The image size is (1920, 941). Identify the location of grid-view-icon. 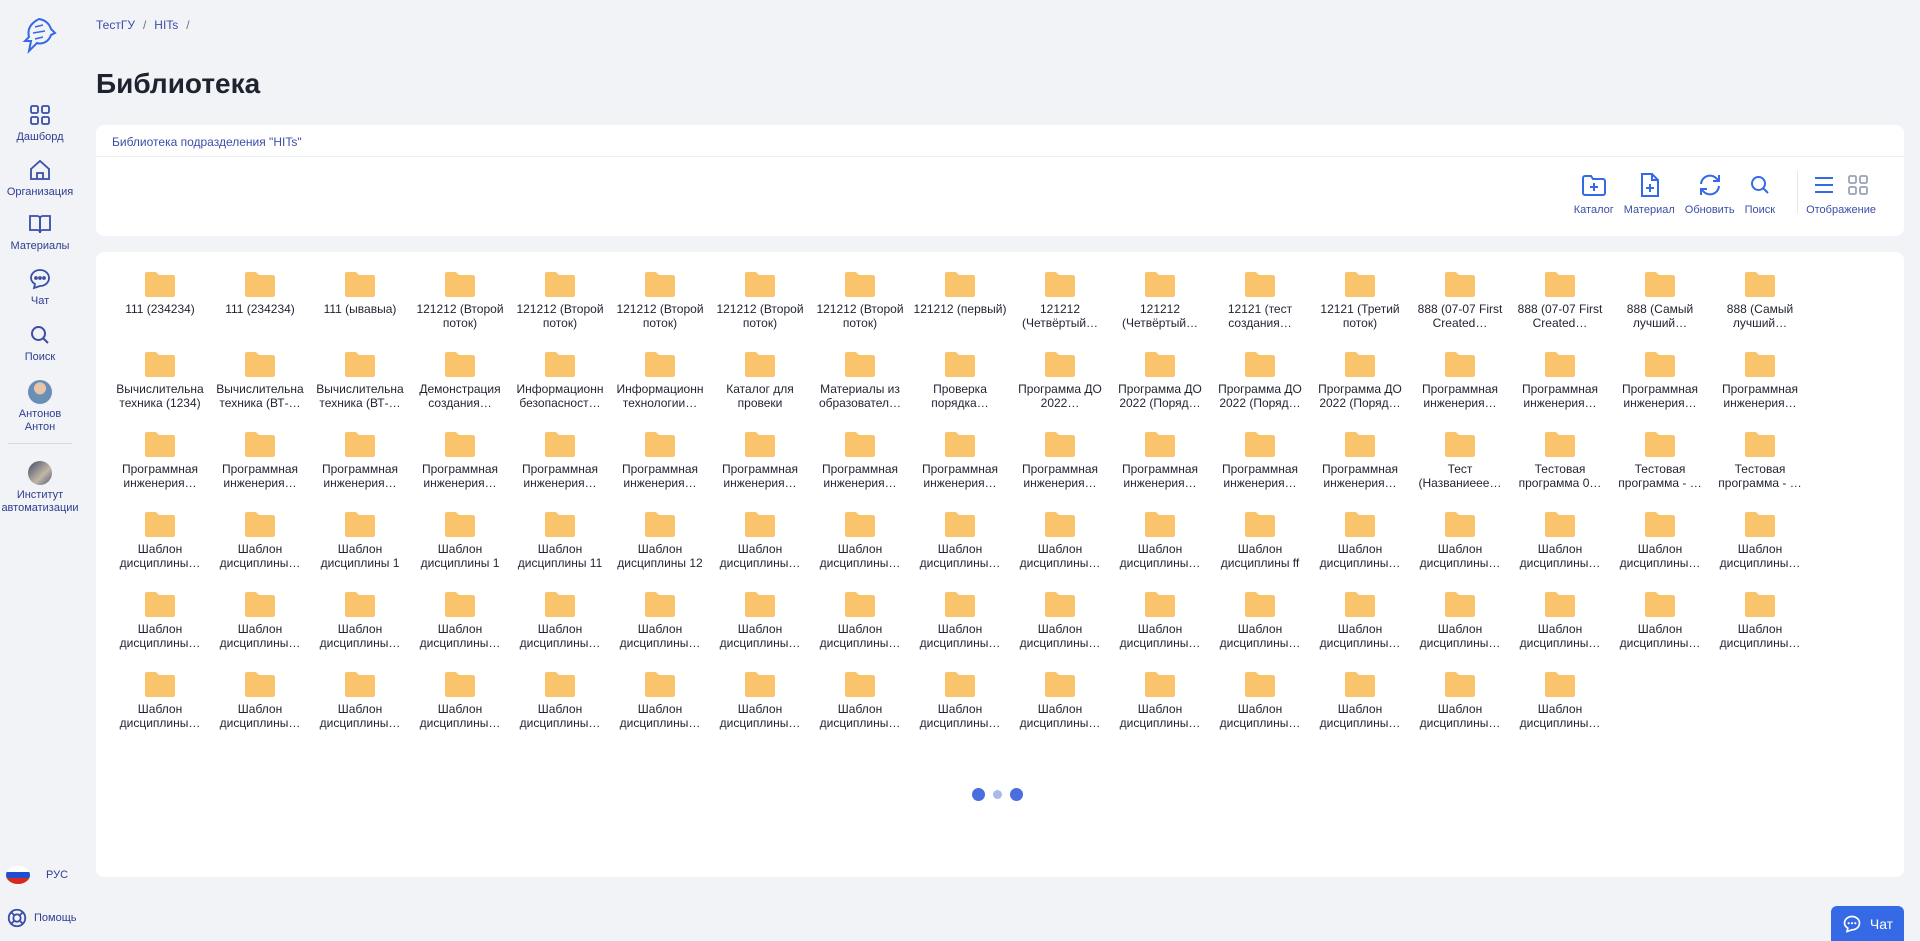
(1858, 185).